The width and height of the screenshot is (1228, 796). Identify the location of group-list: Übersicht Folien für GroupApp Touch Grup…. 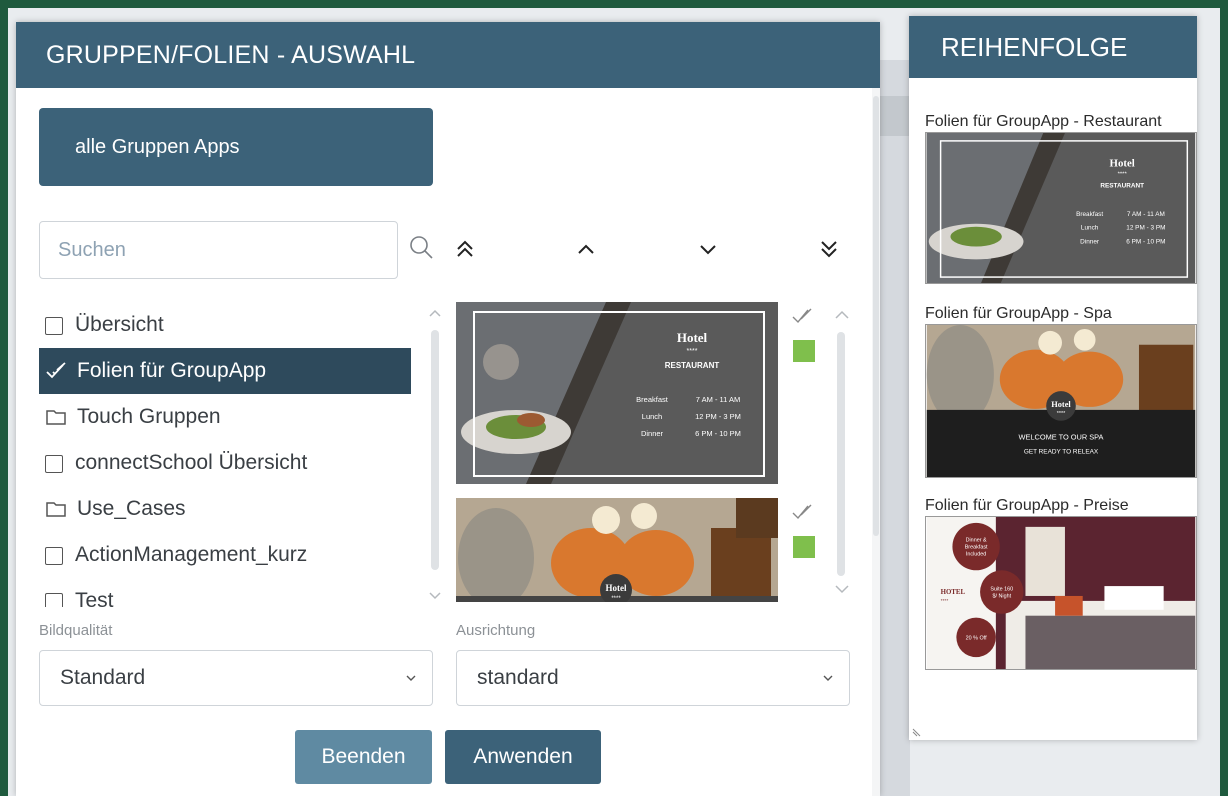
(225, 454).